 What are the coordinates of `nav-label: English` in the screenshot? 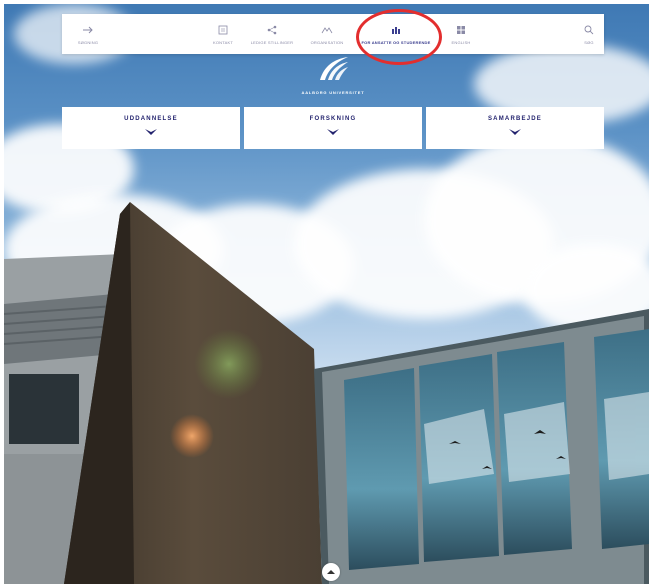 It's located at (461, 42).